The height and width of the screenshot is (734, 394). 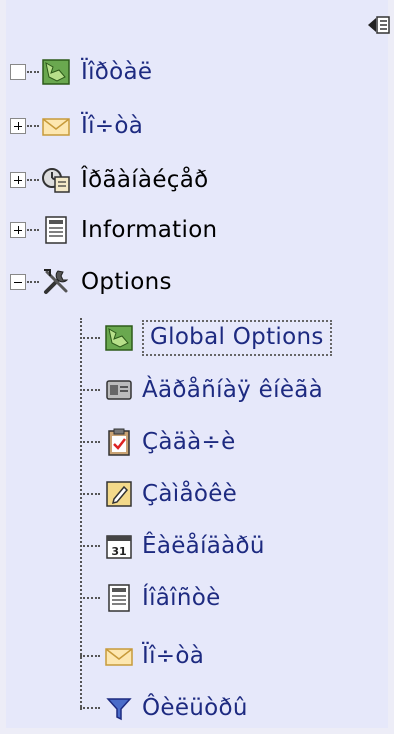 I want to click on svg-text: 31, so click(x=118, y=551).